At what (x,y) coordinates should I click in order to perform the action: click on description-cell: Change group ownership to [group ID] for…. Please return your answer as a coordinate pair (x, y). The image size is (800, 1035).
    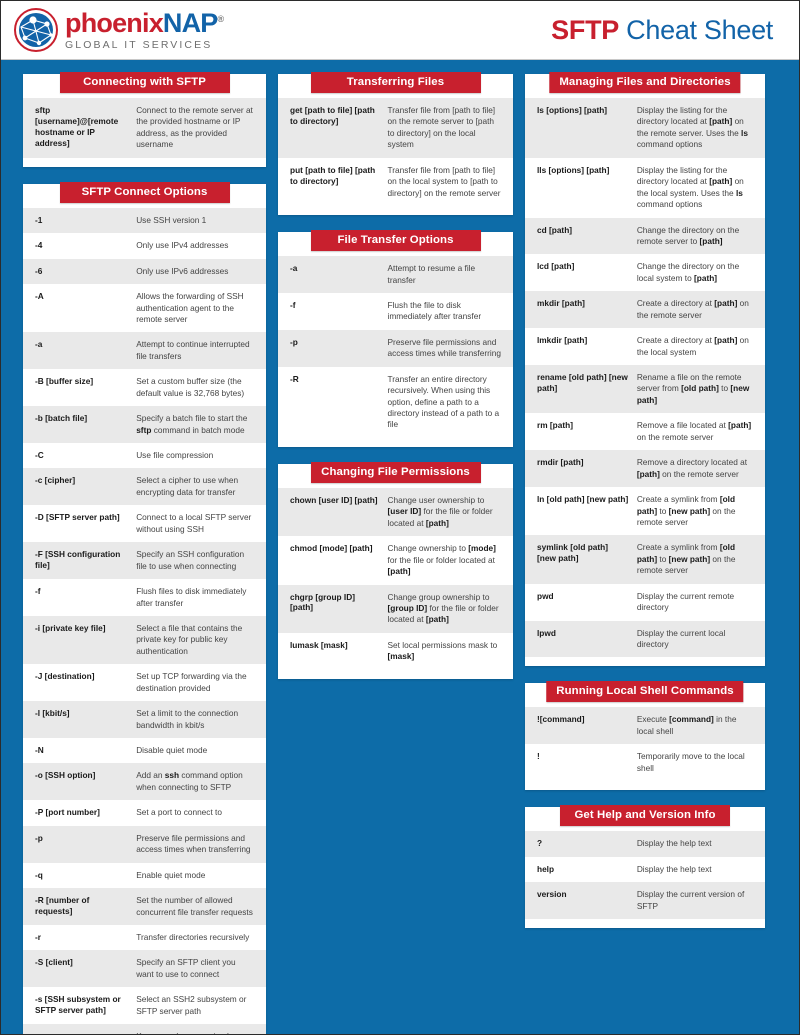
    Looking at the image, I should click on (443, 608).